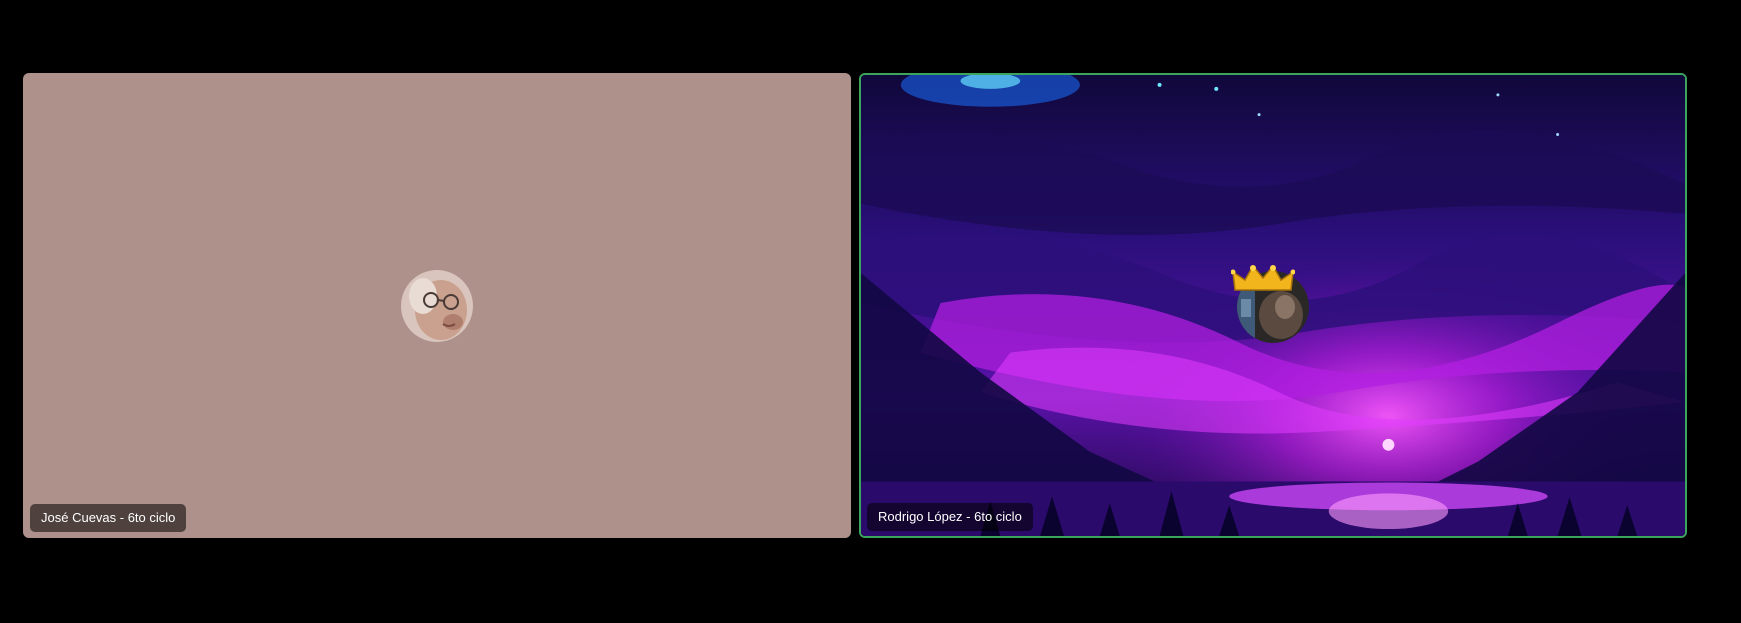 This screenshot has width=1741, height=623. Describe the element at coordinates (108, 518) in the screenshot. I see `participant-name-label: José Cuevas - 6to ciclo` at that location.